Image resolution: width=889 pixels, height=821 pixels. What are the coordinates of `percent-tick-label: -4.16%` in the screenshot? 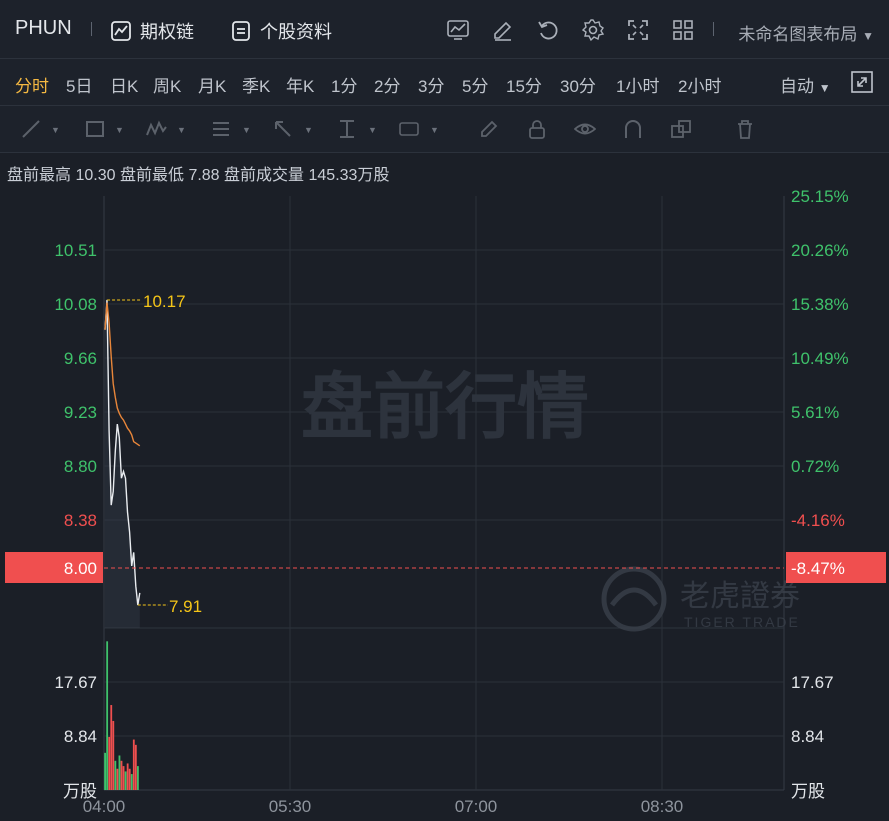 It's located at (818, 520).